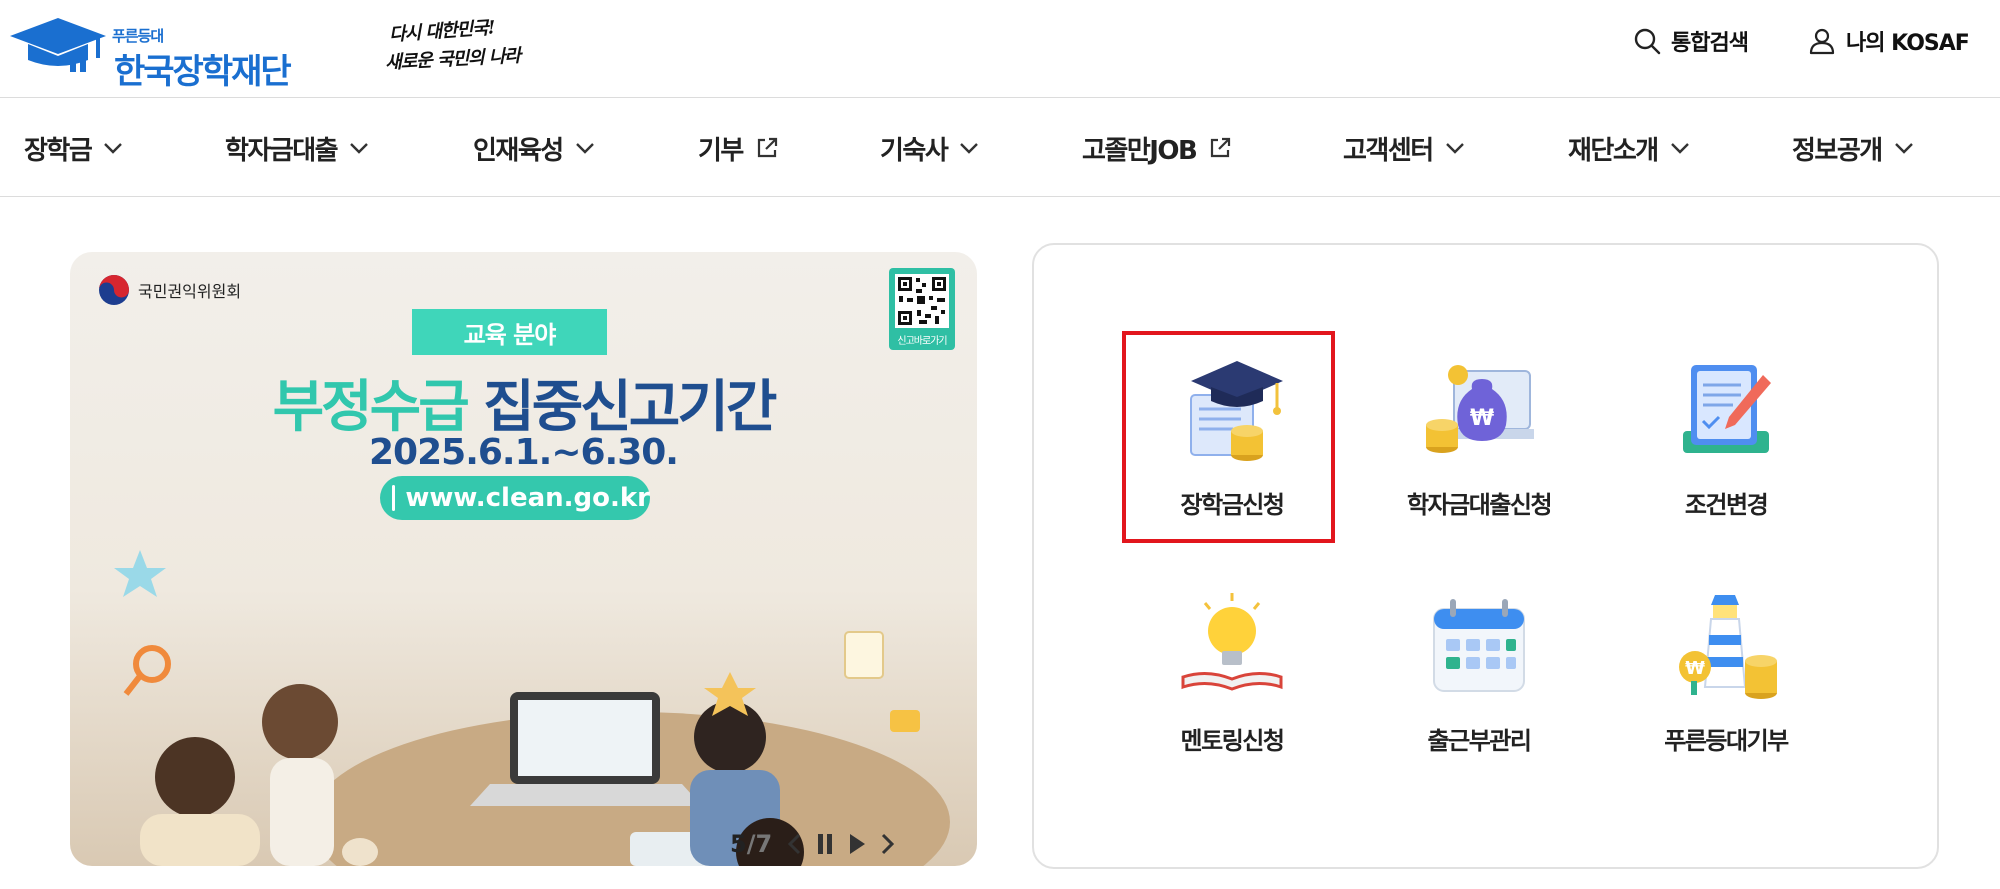 The height and width of the screenshot is (889, 2000). What do you see at coordinates (114, 290) in the screenshot?
I see `taegeuk-emblem-icon` at bounding box center [114, 290].